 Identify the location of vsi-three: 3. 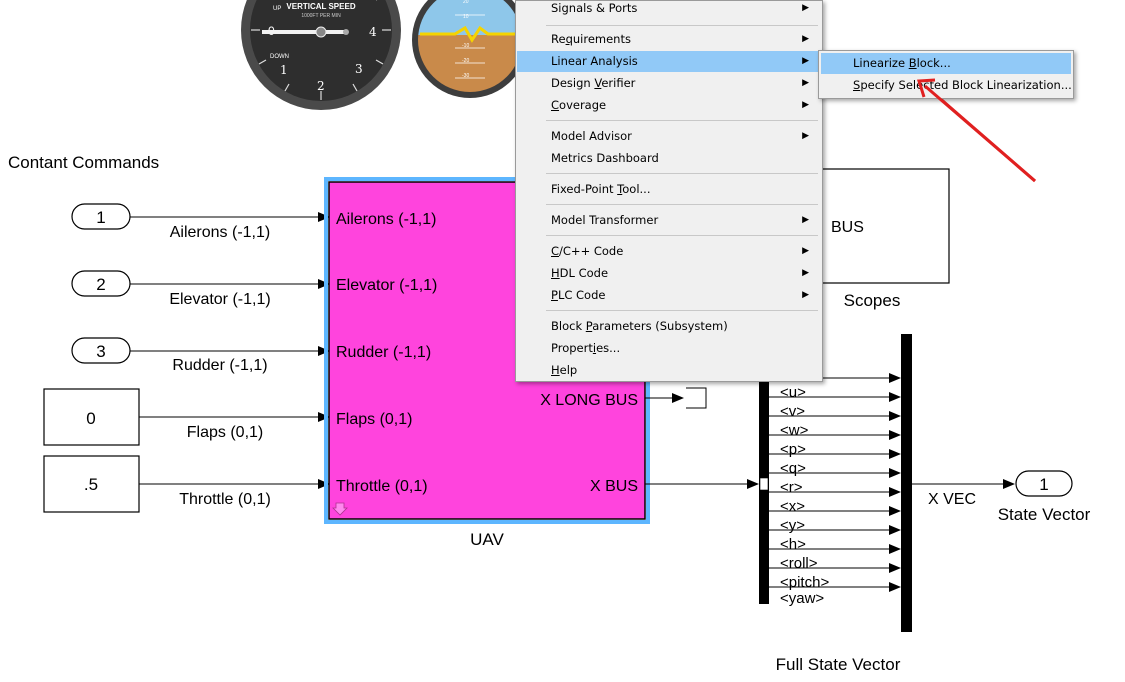
(359, 69).